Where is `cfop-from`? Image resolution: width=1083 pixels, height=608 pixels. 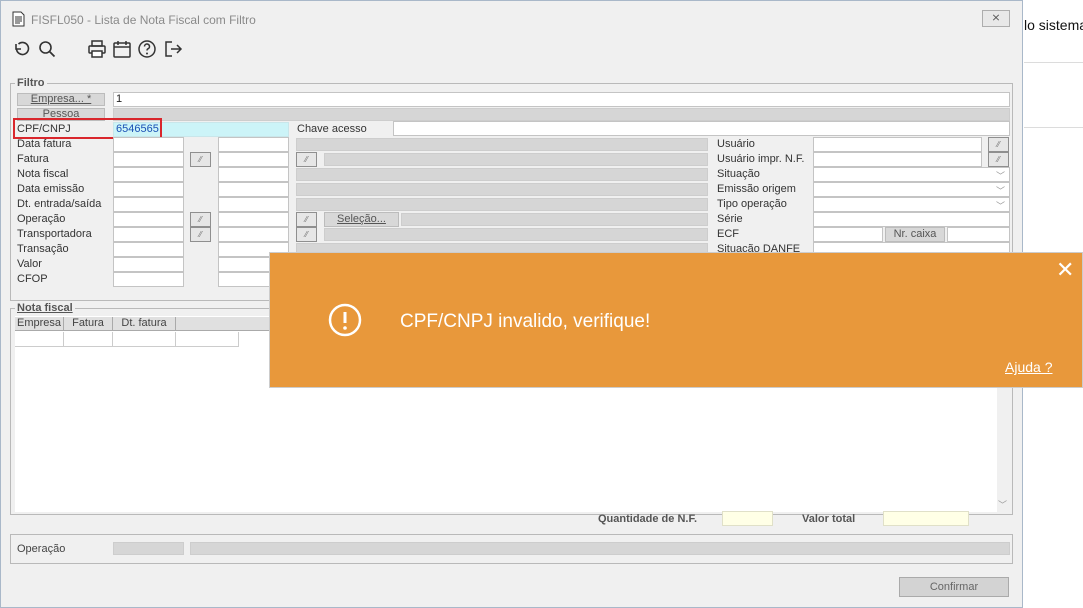
cfop-from is located at coordinates (148, 279).